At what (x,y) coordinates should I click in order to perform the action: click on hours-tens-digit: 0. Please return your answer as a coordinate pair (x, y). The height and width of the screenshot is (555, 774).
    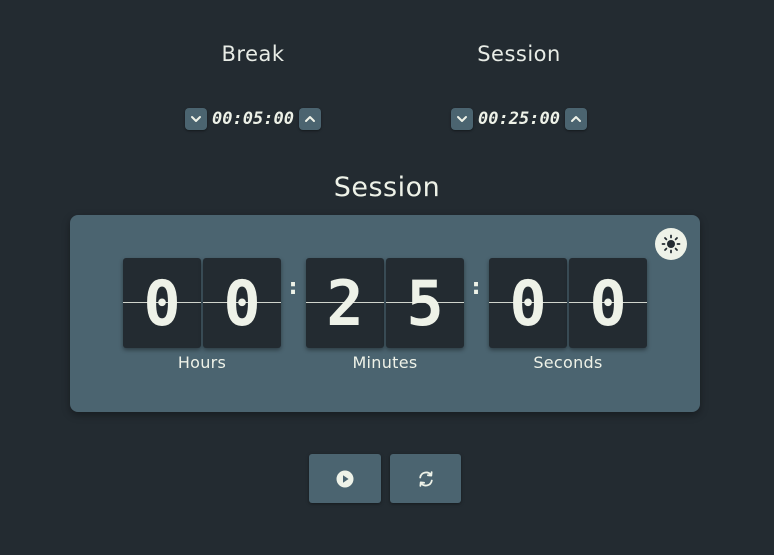
    Looking at the image, I should click on (162, 303).